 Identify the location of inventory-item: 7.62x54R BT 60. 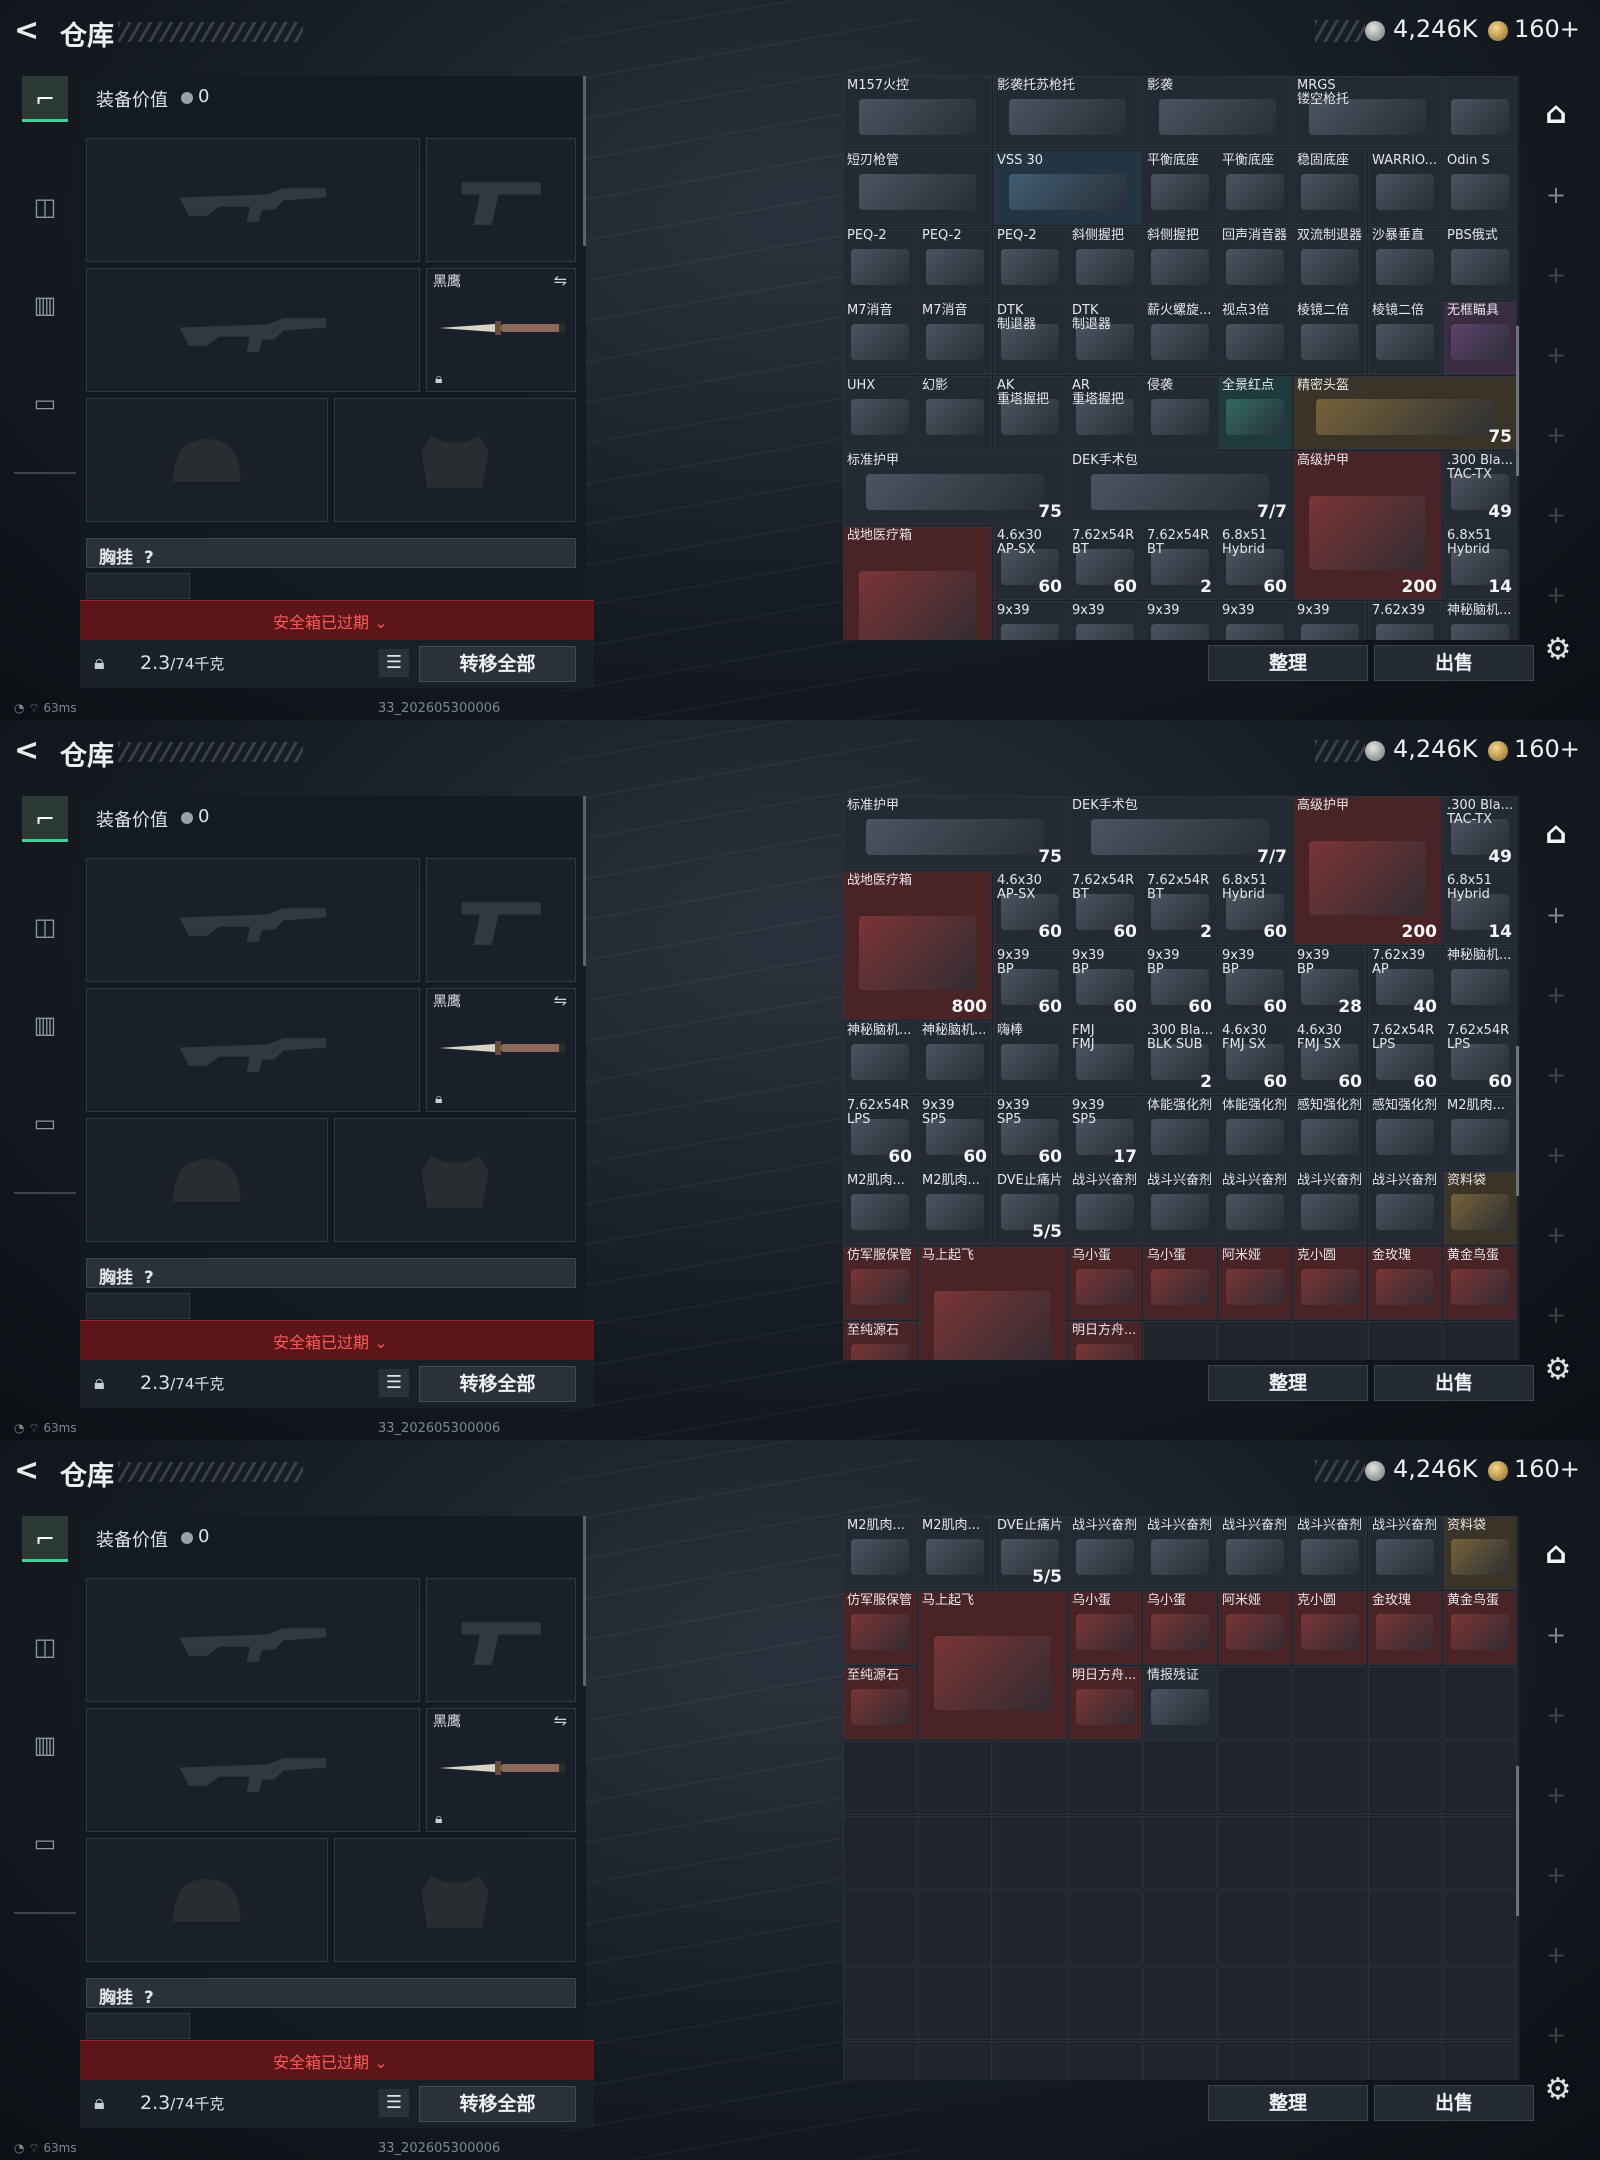
(1105, 563).